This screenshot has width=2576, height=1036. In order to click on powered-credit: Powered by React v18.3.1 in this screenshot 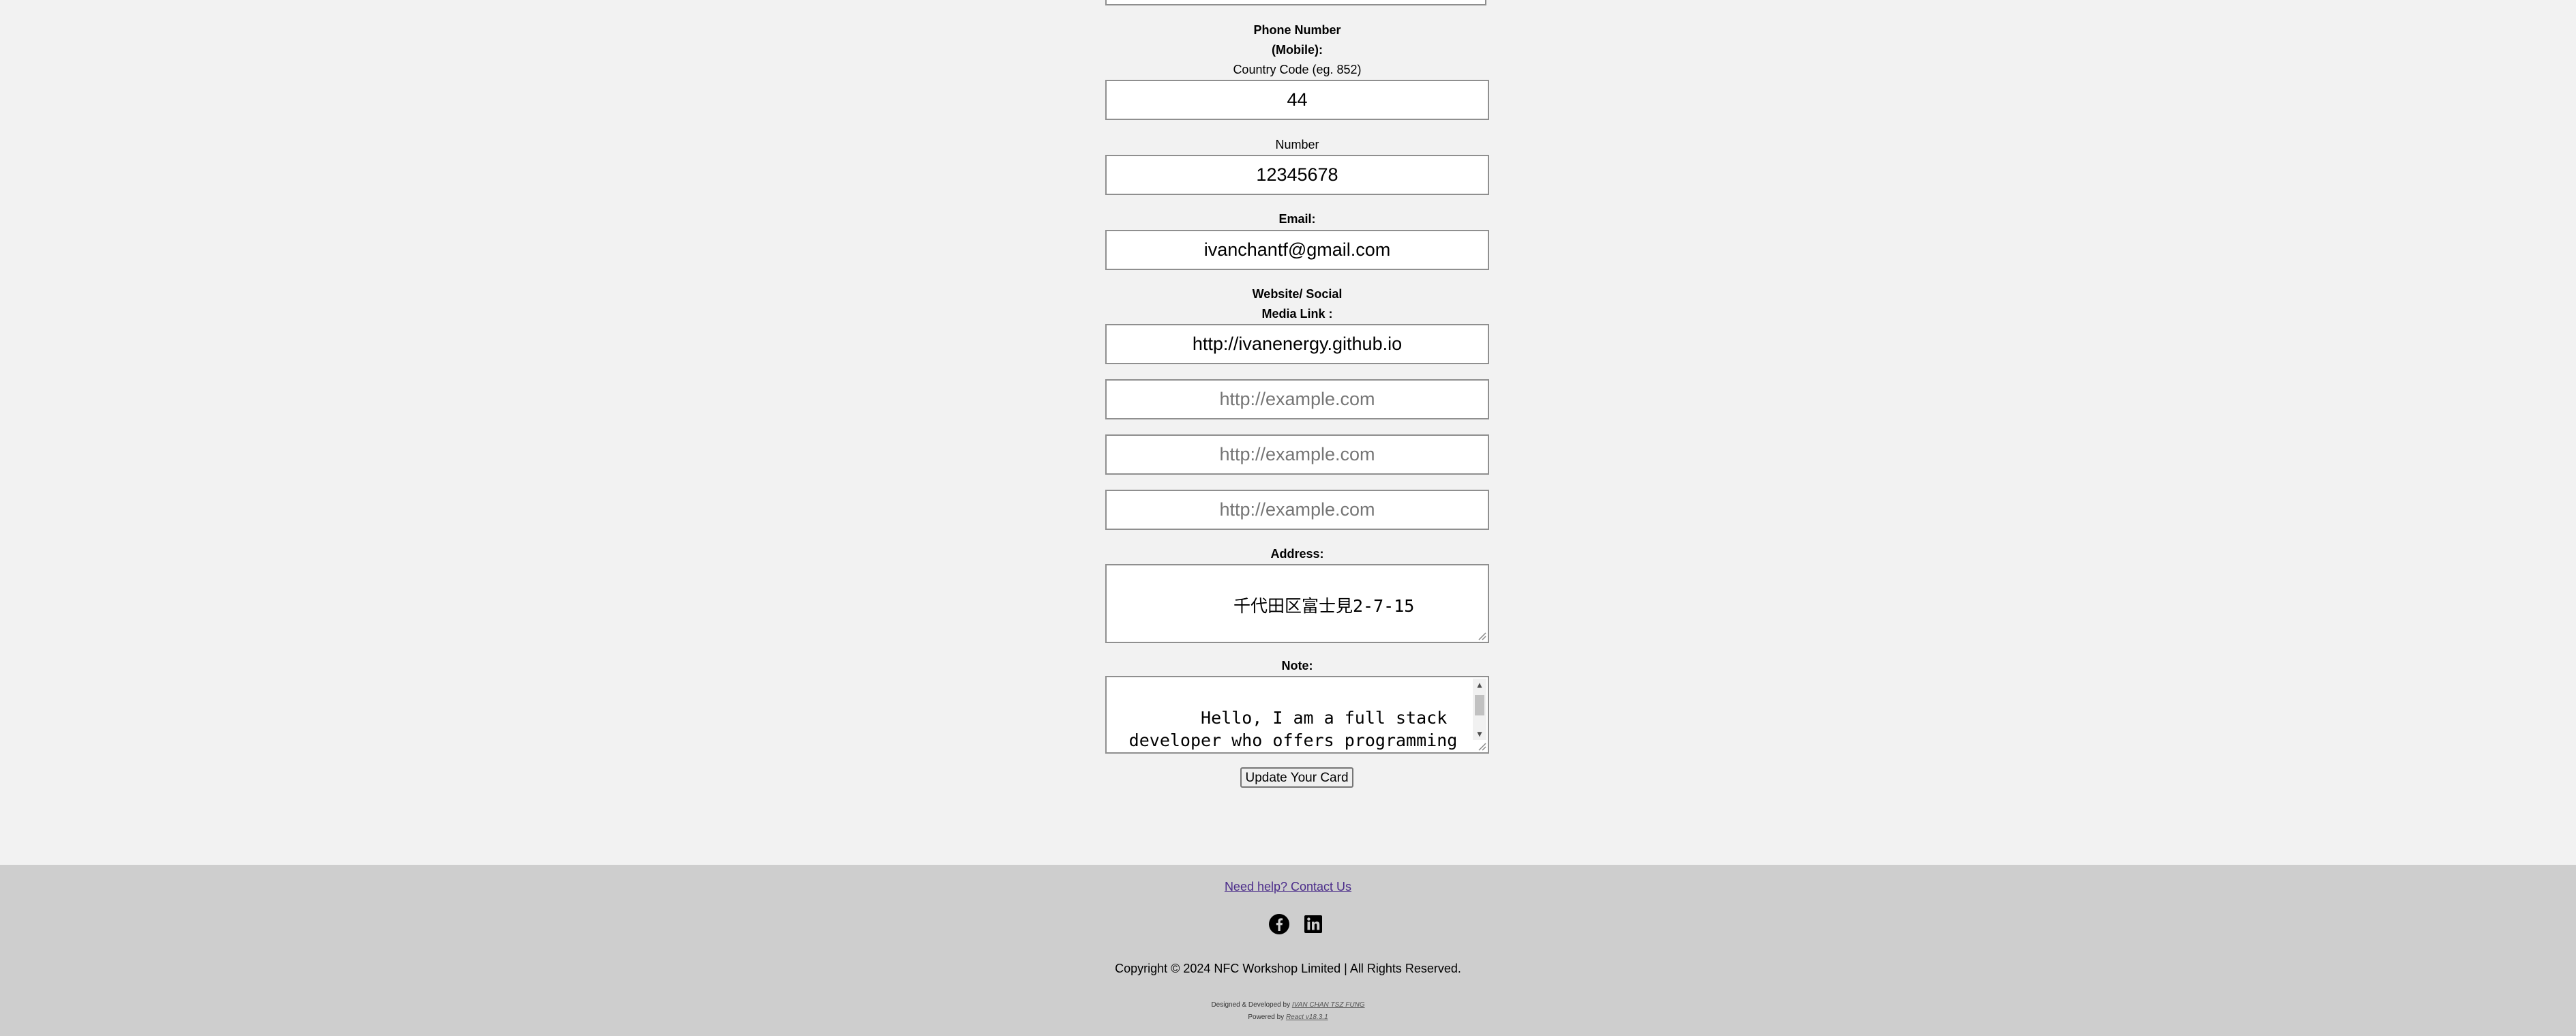, I will do `click(1288, 1018)`.